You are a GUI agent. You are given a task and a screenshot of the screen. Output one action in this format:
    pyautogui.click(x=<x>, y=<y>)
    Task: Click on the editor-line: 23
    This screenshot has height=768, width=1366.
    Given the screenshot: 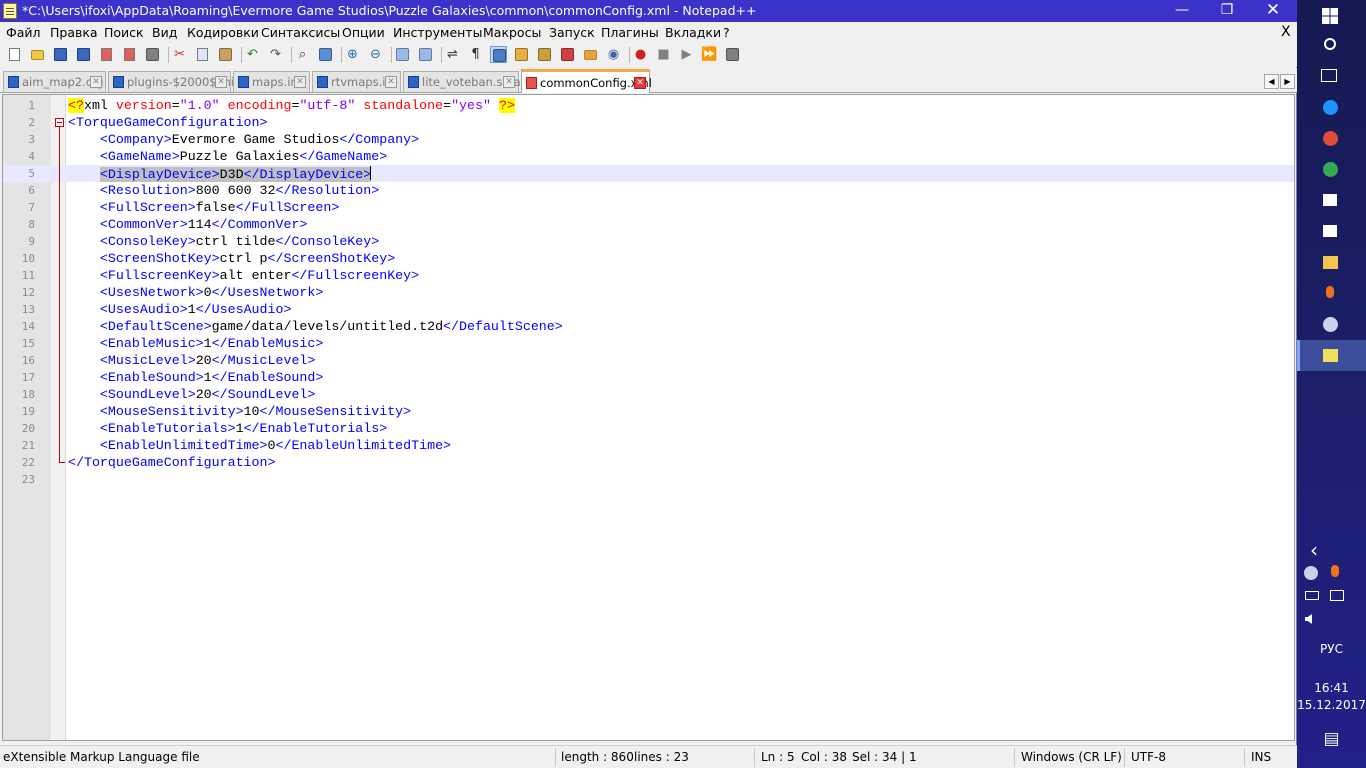 What is the action you would take?
    pyautogui.click(x=648, y=479)
    